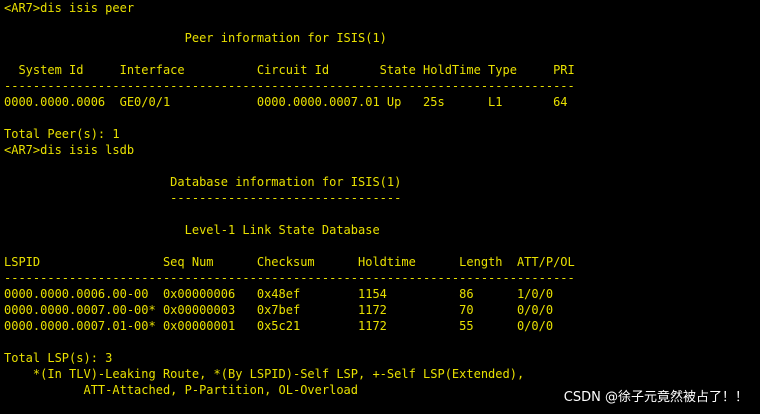  What do you see at coordinates (58, 358) in the screenshot?
I see `total-lsp-line: Total LSP(s): 3` at bounding box center [58, 358].